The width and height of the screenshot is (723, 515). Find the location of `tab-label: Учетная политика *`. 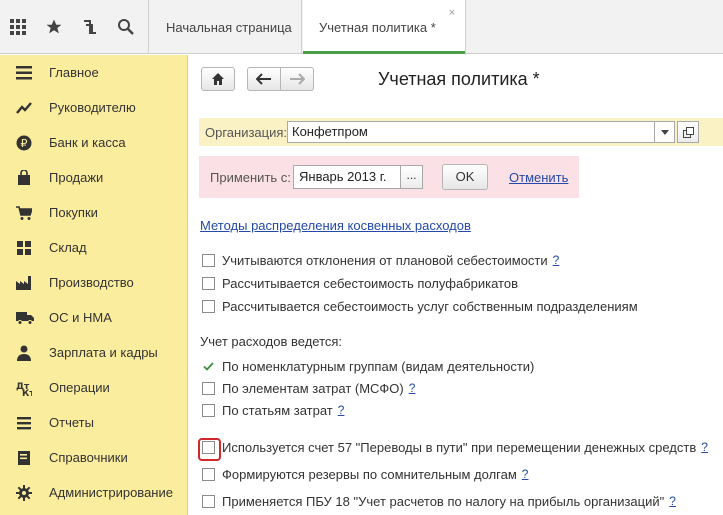

tab-label: Учетная политика * is located at coordinates (377, 27).